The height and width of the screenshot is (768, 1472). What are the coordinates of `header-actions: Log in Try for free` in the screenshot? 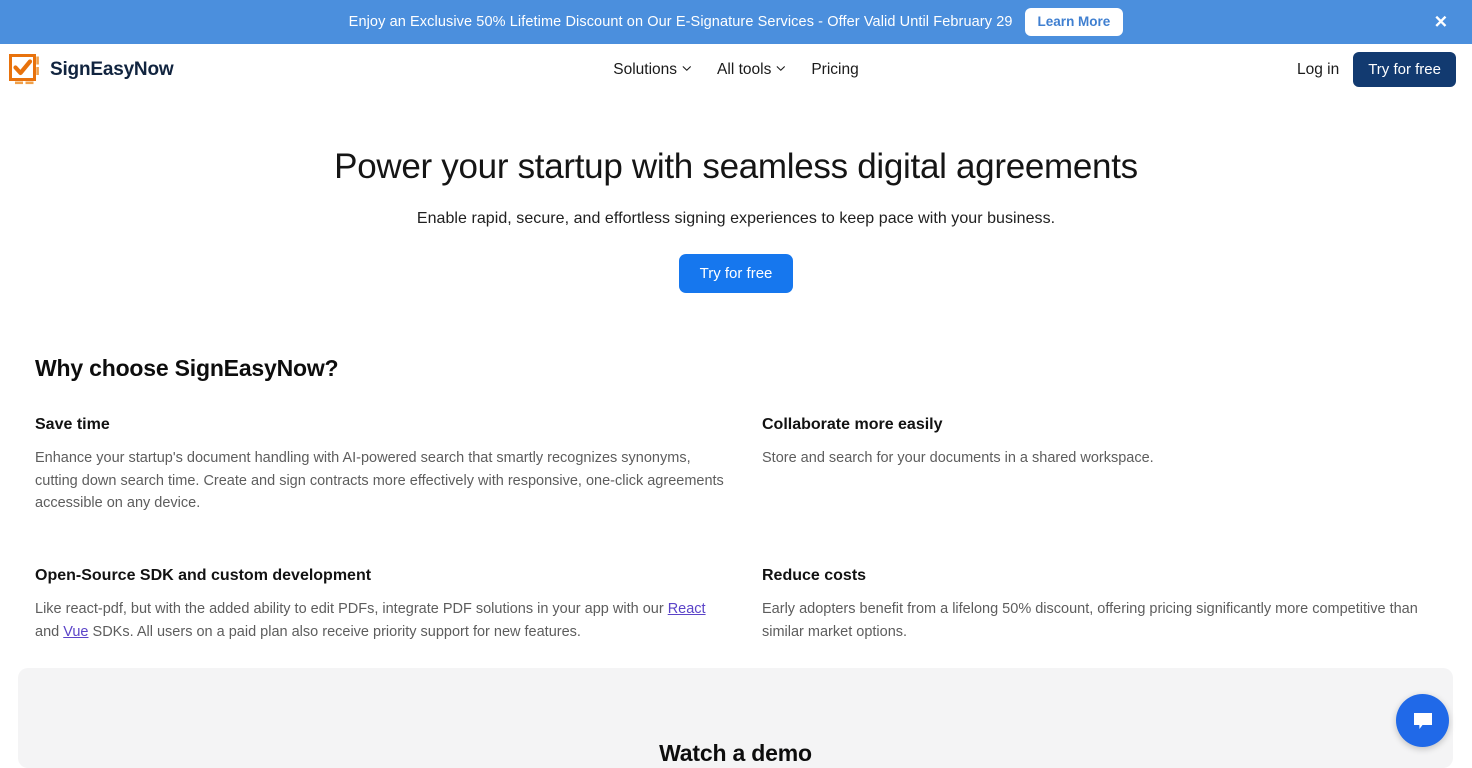 It's located at (1376, 69).